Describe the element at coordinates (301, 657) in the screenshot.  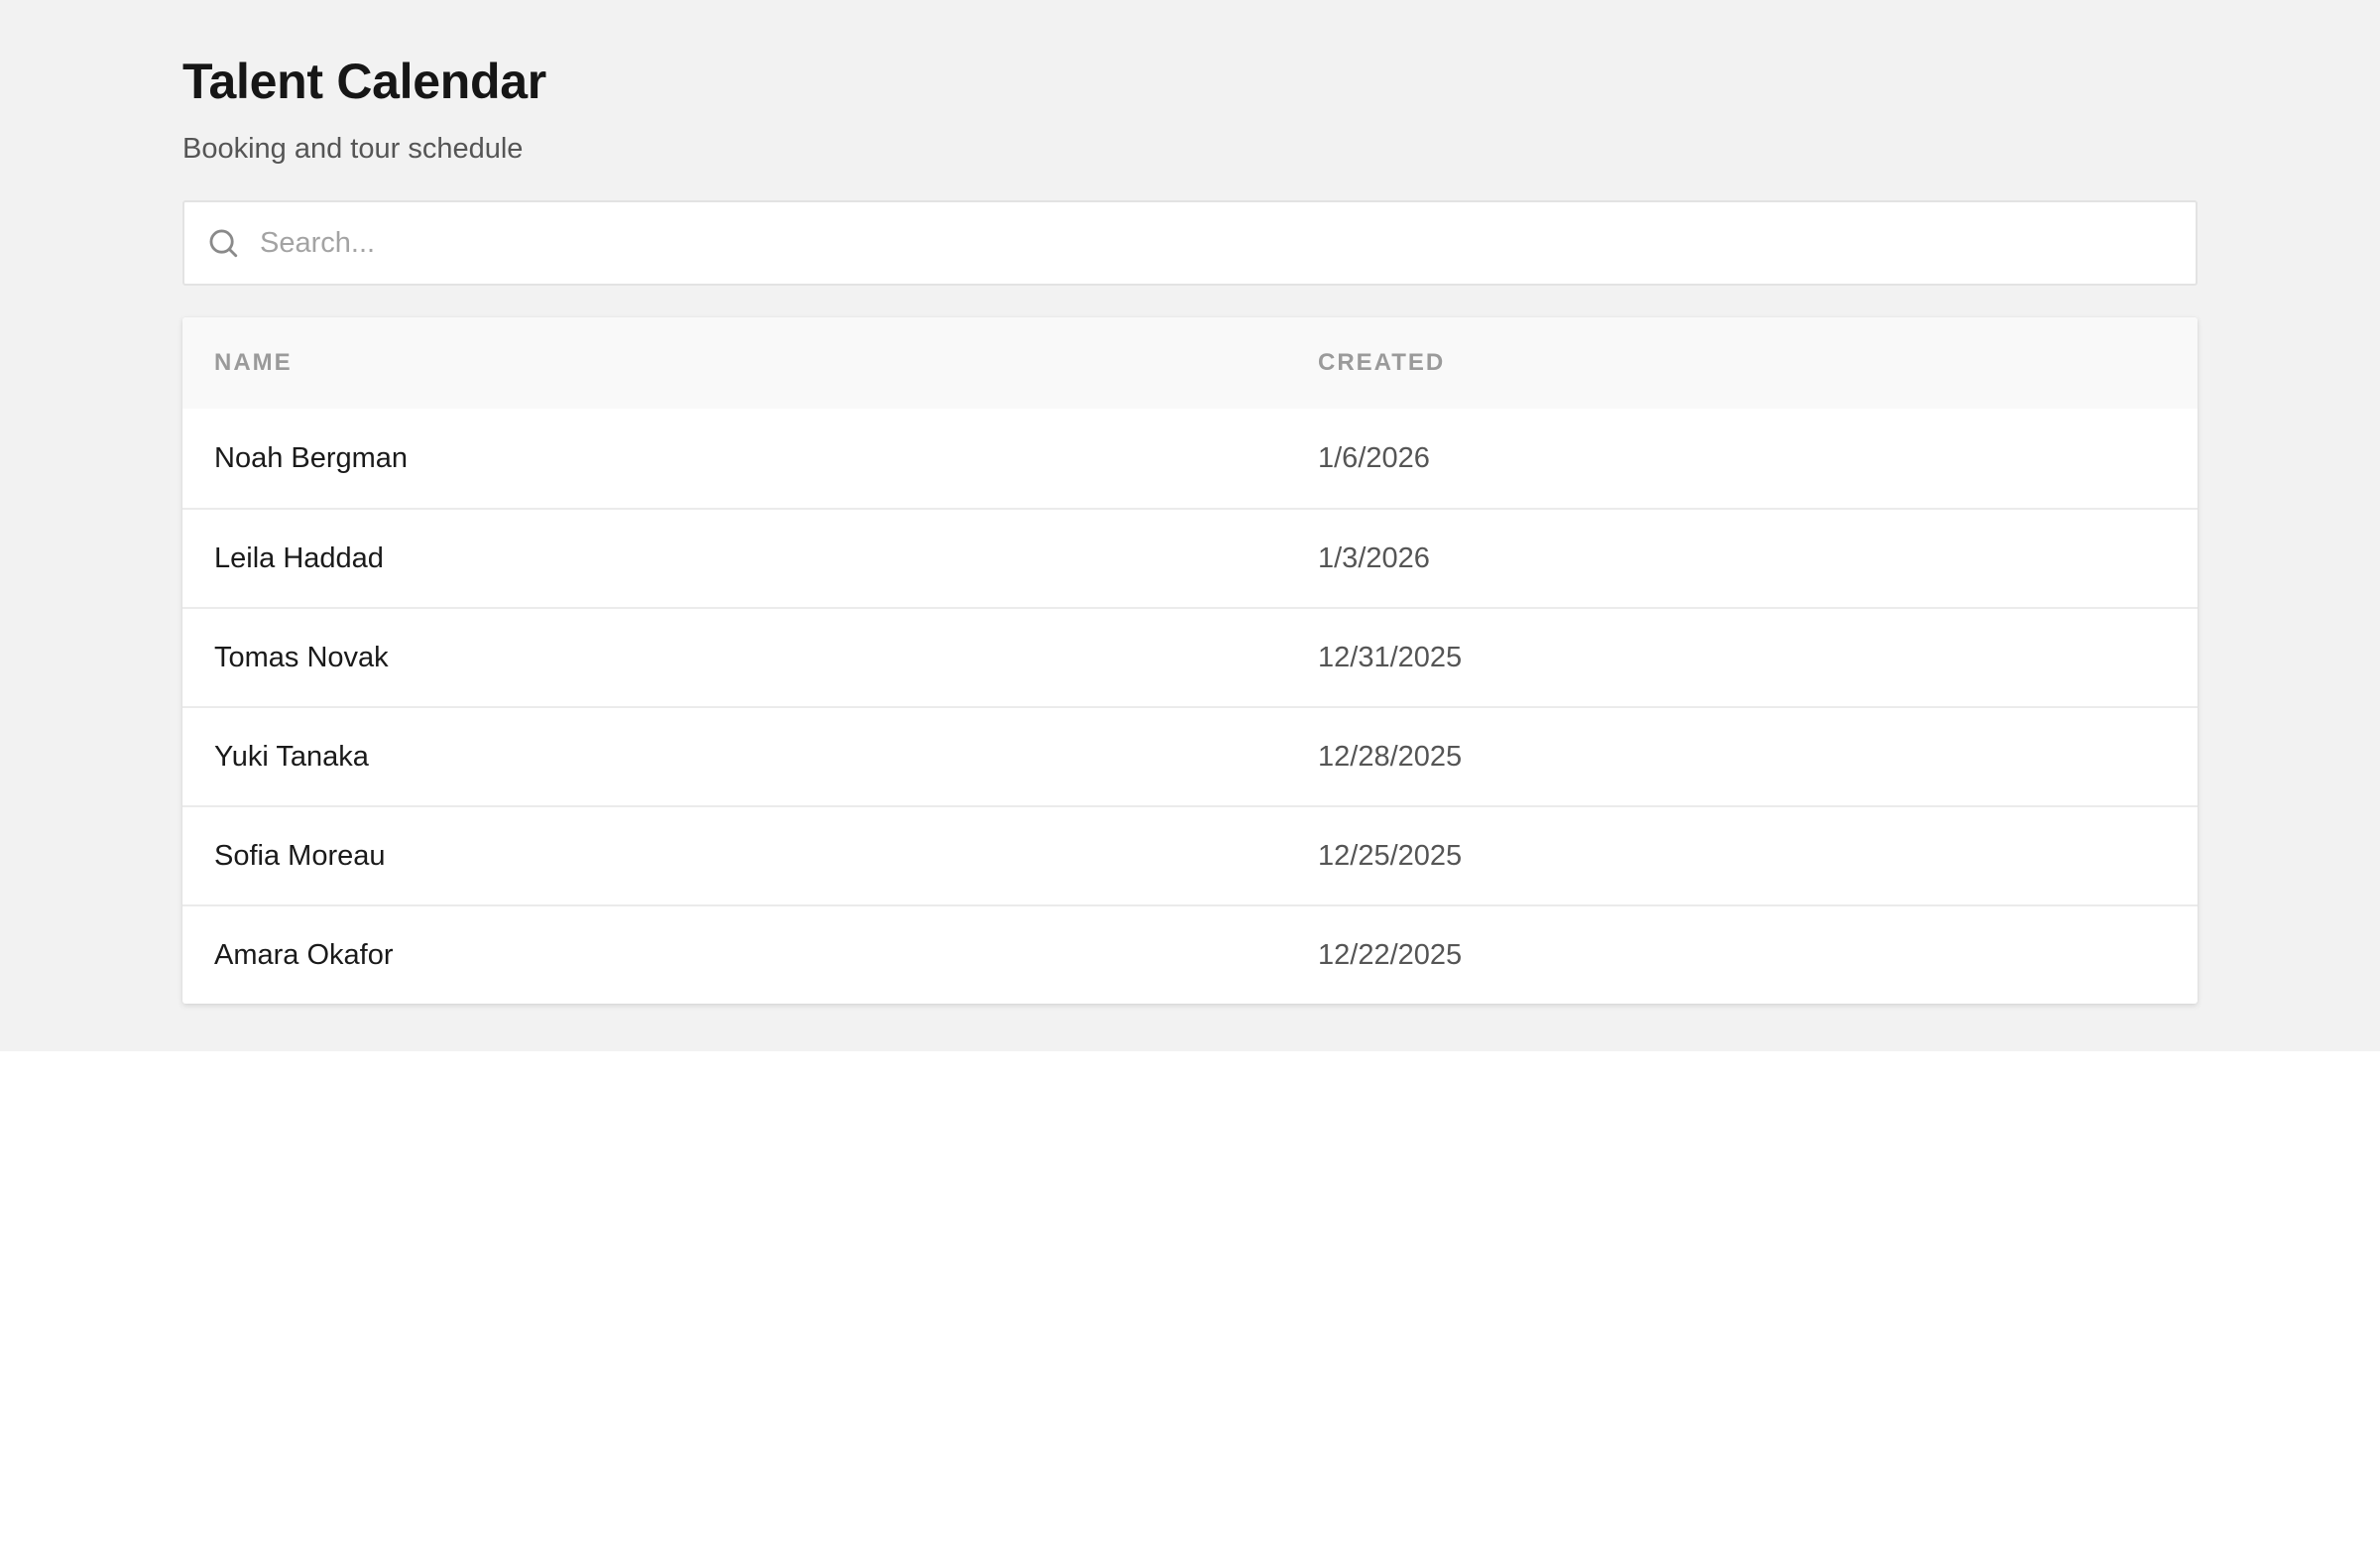
I see `cell-name: Tomas Novak` at that location.